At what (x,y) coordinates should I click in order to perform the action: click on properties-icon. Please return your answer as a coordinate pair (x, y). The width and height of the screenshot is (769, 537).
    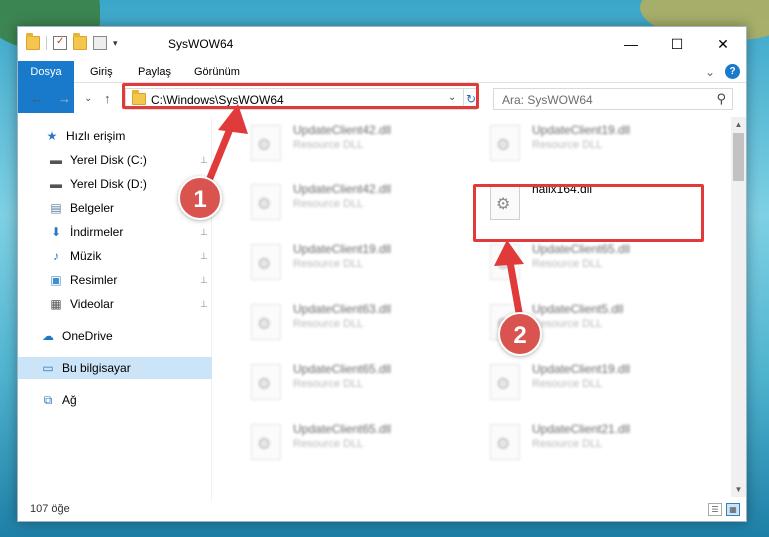
    Looking at the image, I should click on (100, 43).